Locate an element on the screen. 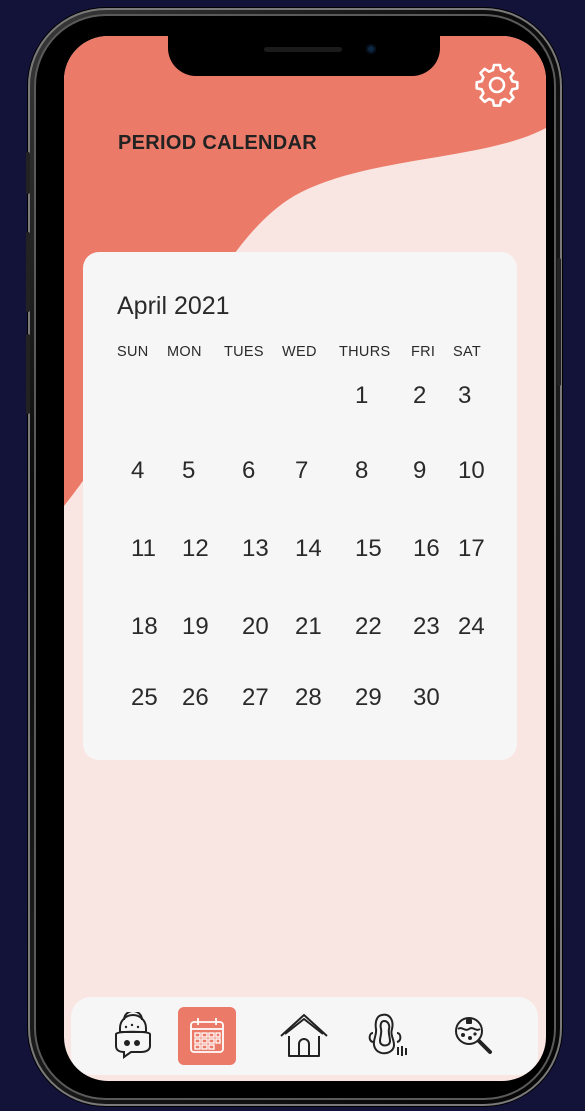 Image resolution: width=585 pixels, height=1111 pixels. front-camera is located at coordinates (371, 49).